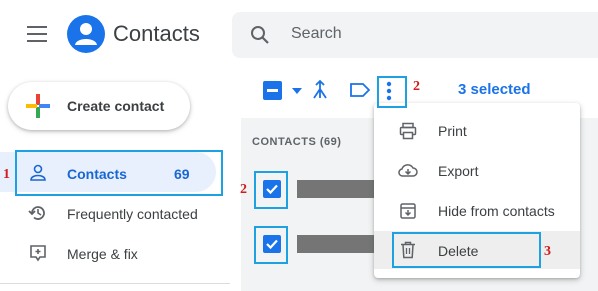  Describe the element at coordinates (320, 90) in the screenshot. I see `merge-icon` at that location.